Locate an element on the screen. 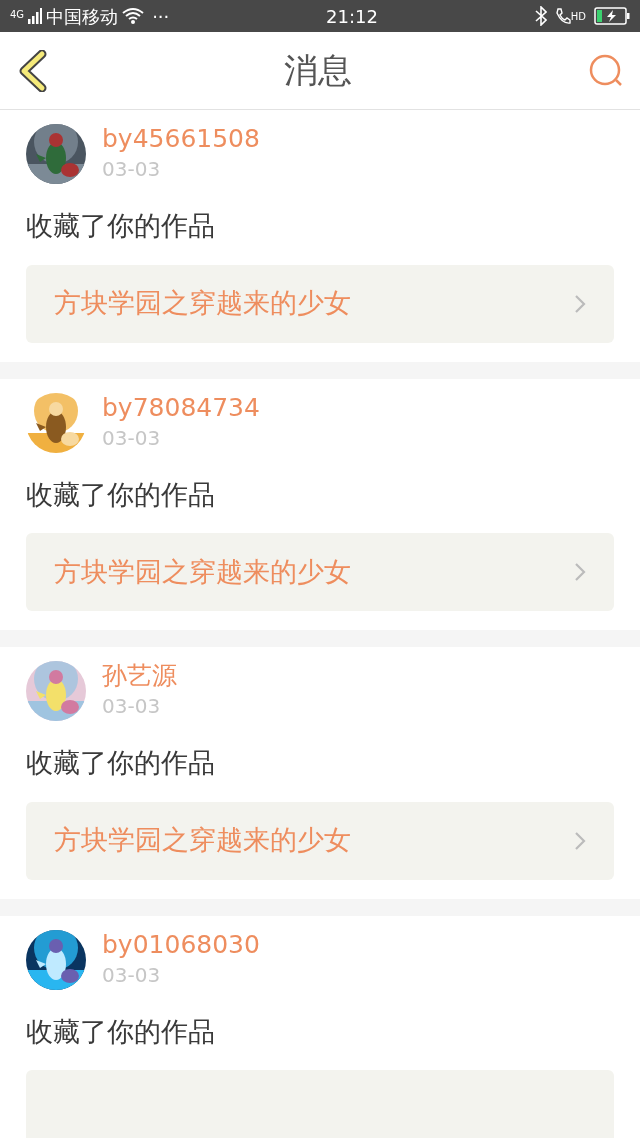  battery-icon is located at coordinates (612, 16).